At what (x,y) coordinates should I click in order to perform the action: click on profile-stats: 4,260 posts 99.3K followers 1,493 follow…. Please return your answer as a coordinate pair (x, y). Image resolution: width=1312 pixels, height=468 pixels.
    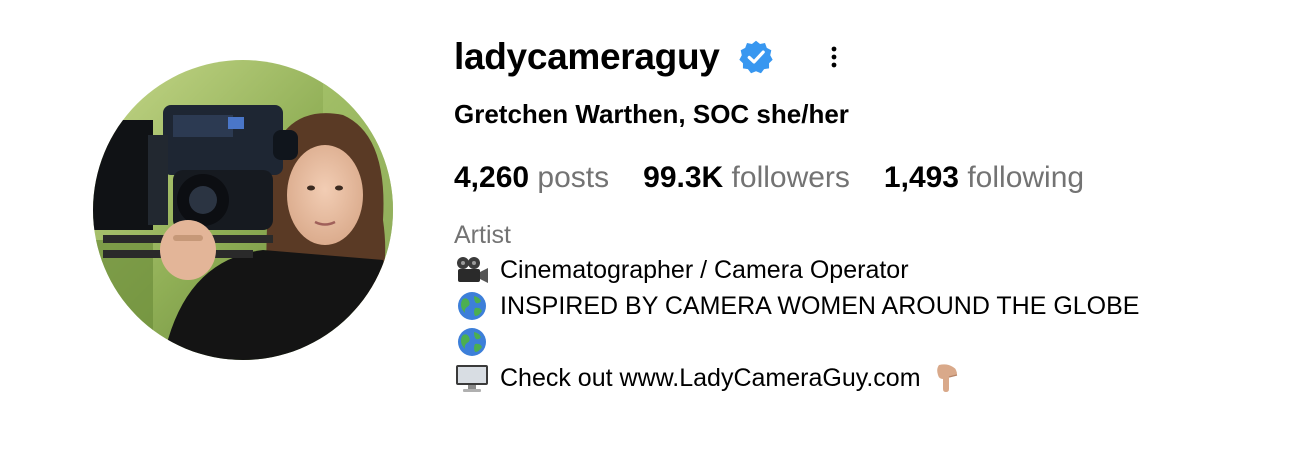
    Looking at the image, I should click on (864, 178).